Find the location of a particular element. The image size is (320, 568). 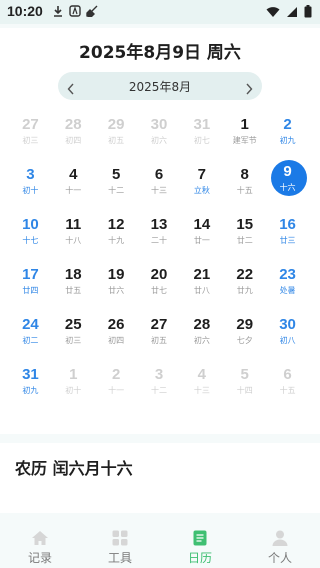

day-lunar-label: 十七 is located at coordinates (30, 240).